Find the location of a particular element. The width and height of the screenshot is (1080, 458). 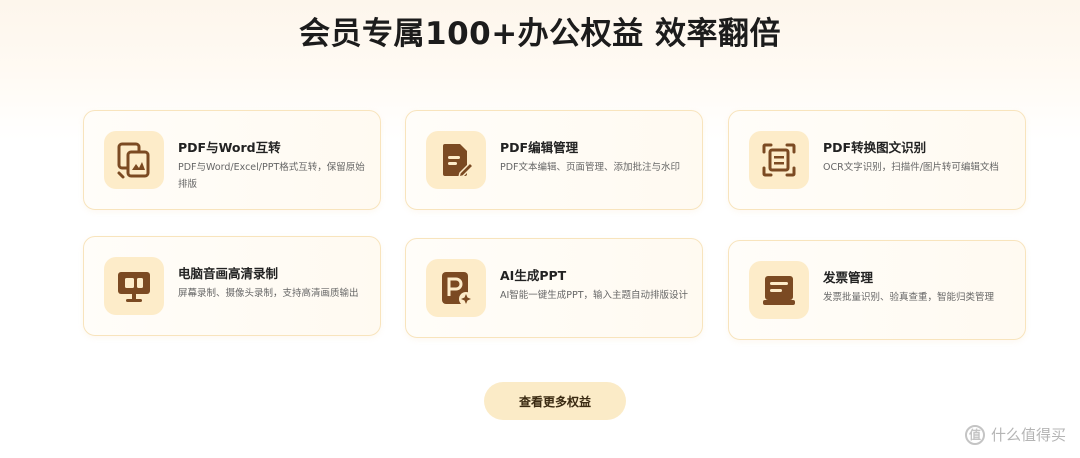

card-title: 发票管理 is located at coordinates (848, 277).